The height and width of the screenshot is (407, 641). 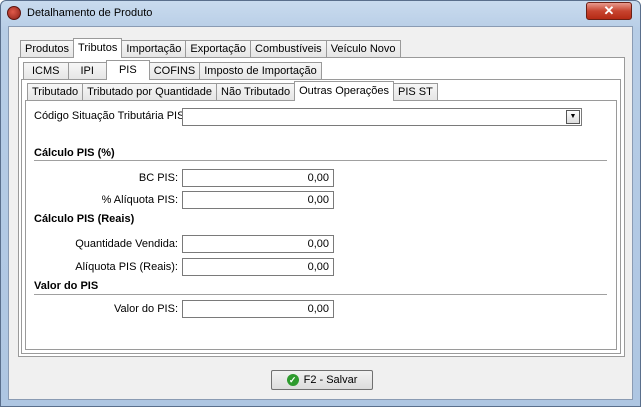 I want to click on tab-combustiveis: Combustíveis, so click(x=288, y=49).